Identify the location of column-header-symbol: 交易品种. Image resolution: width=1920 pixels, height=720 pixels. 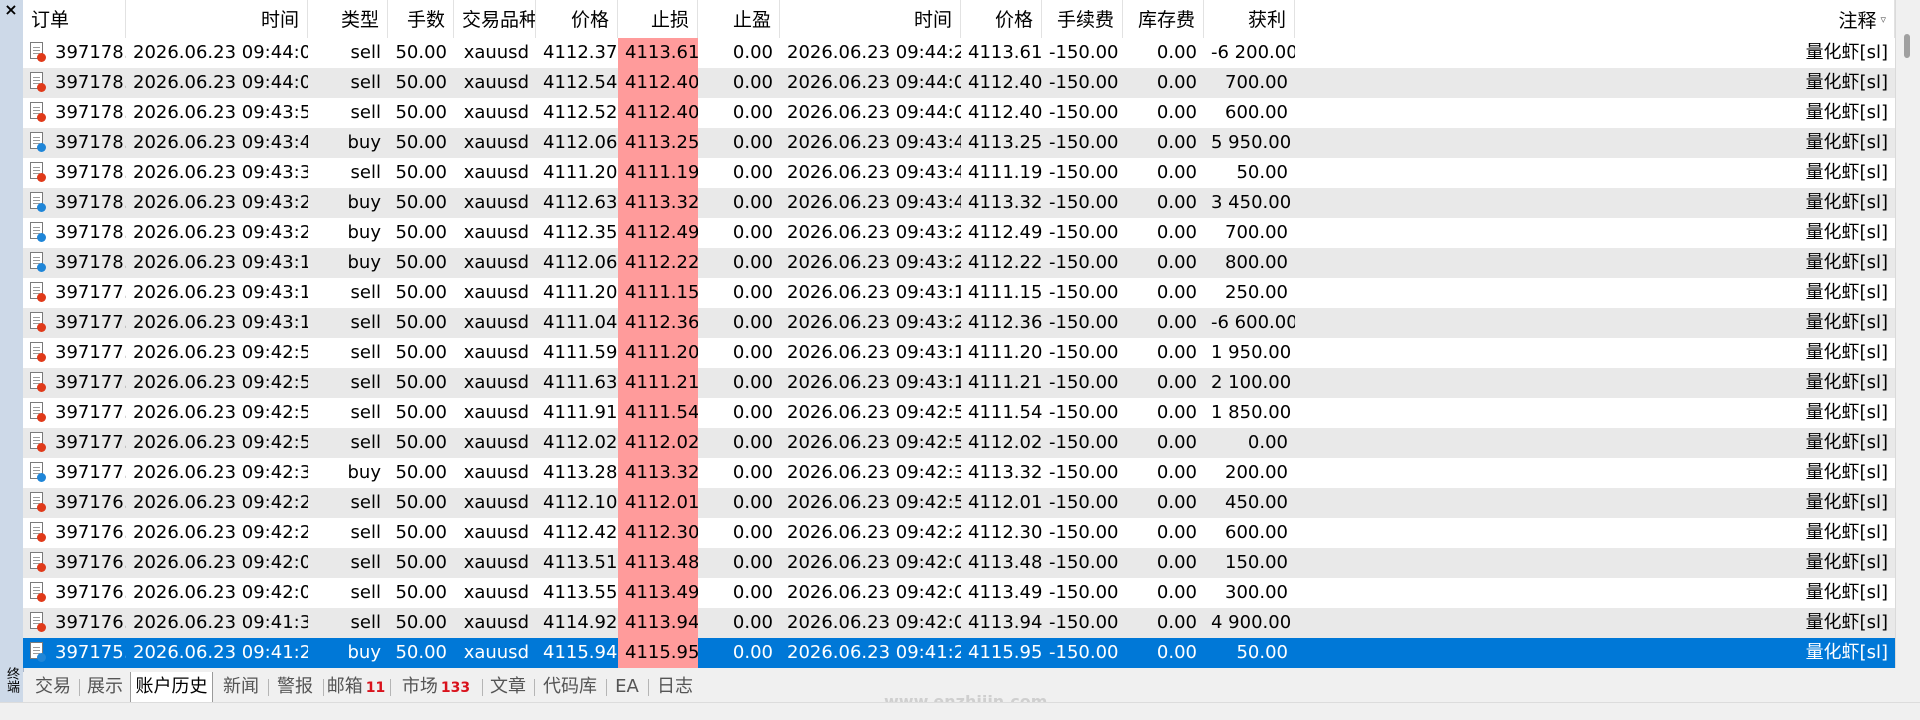
(495, 19).